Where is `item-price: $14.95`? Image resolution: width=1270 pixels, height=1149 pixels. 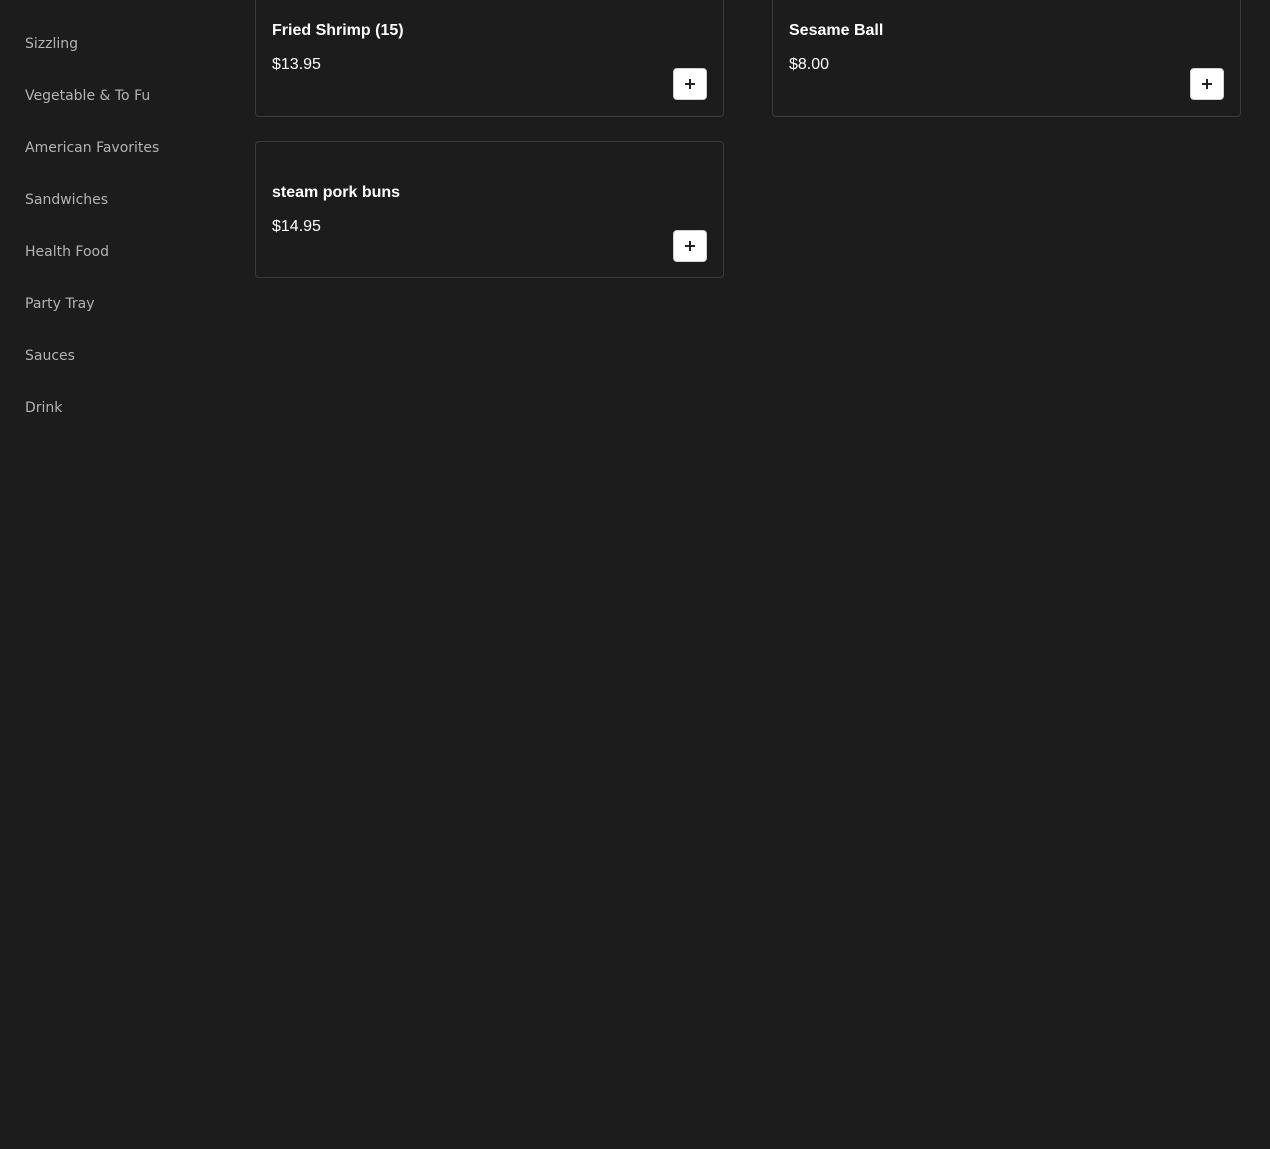
item-price: $14.95 is located at coordinates (296, 226).